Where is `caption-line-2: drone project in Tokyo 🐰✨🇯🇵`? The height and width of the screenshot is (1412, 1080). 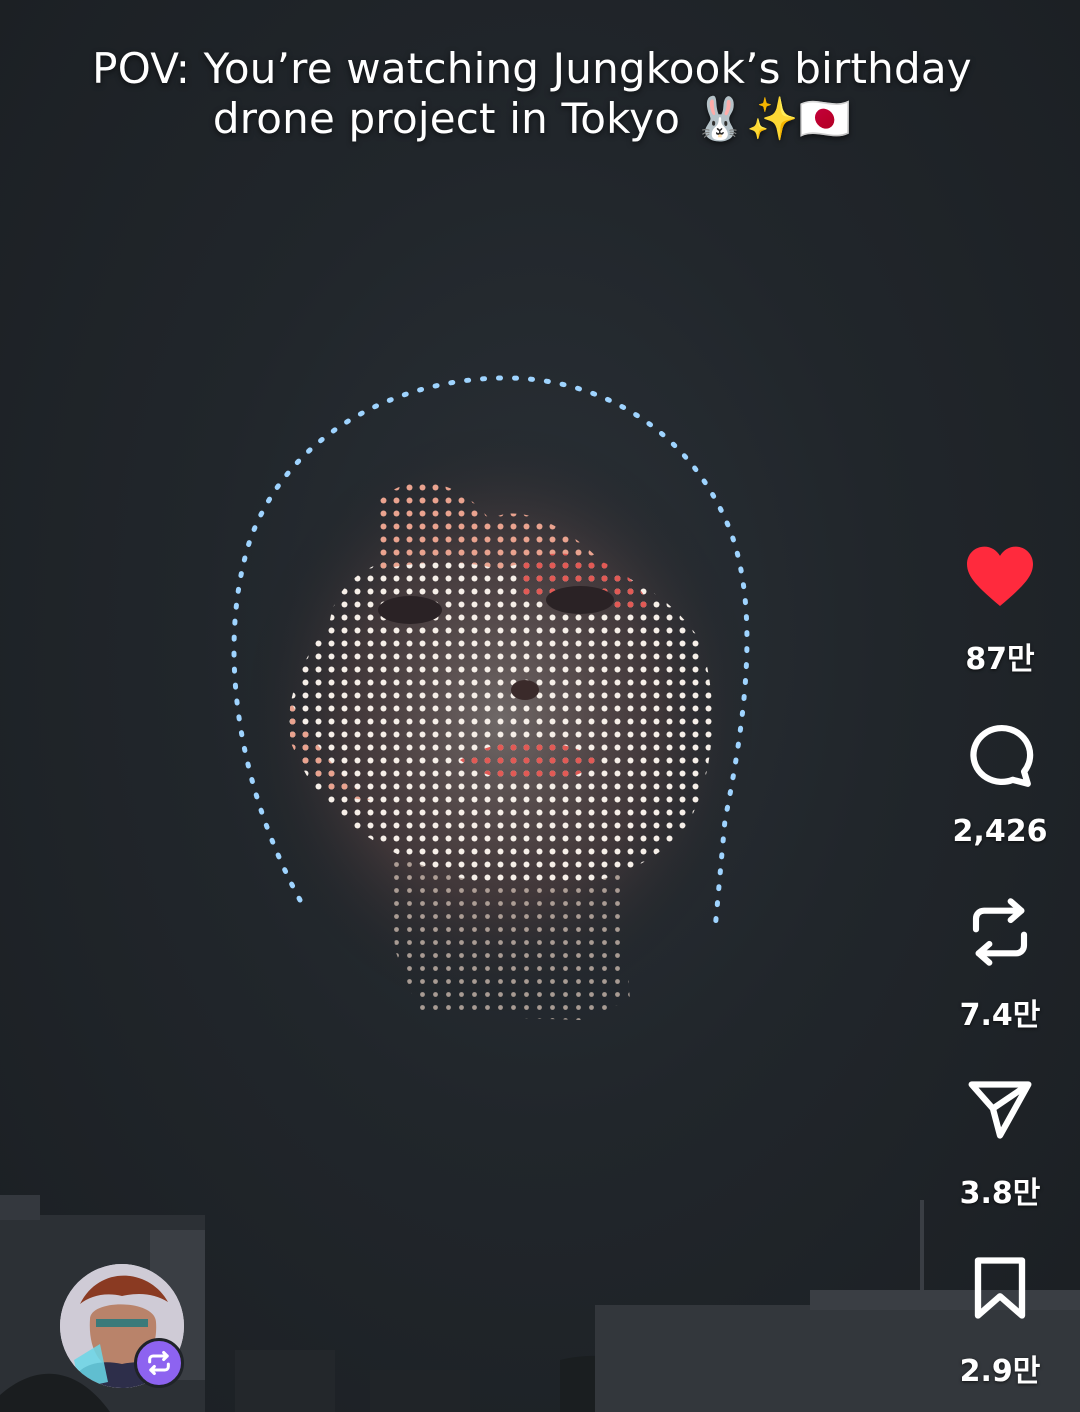
caption-line-2: drone project in Tokyo 🐰✨🇯🇵 is located at coordinates (532, 118).